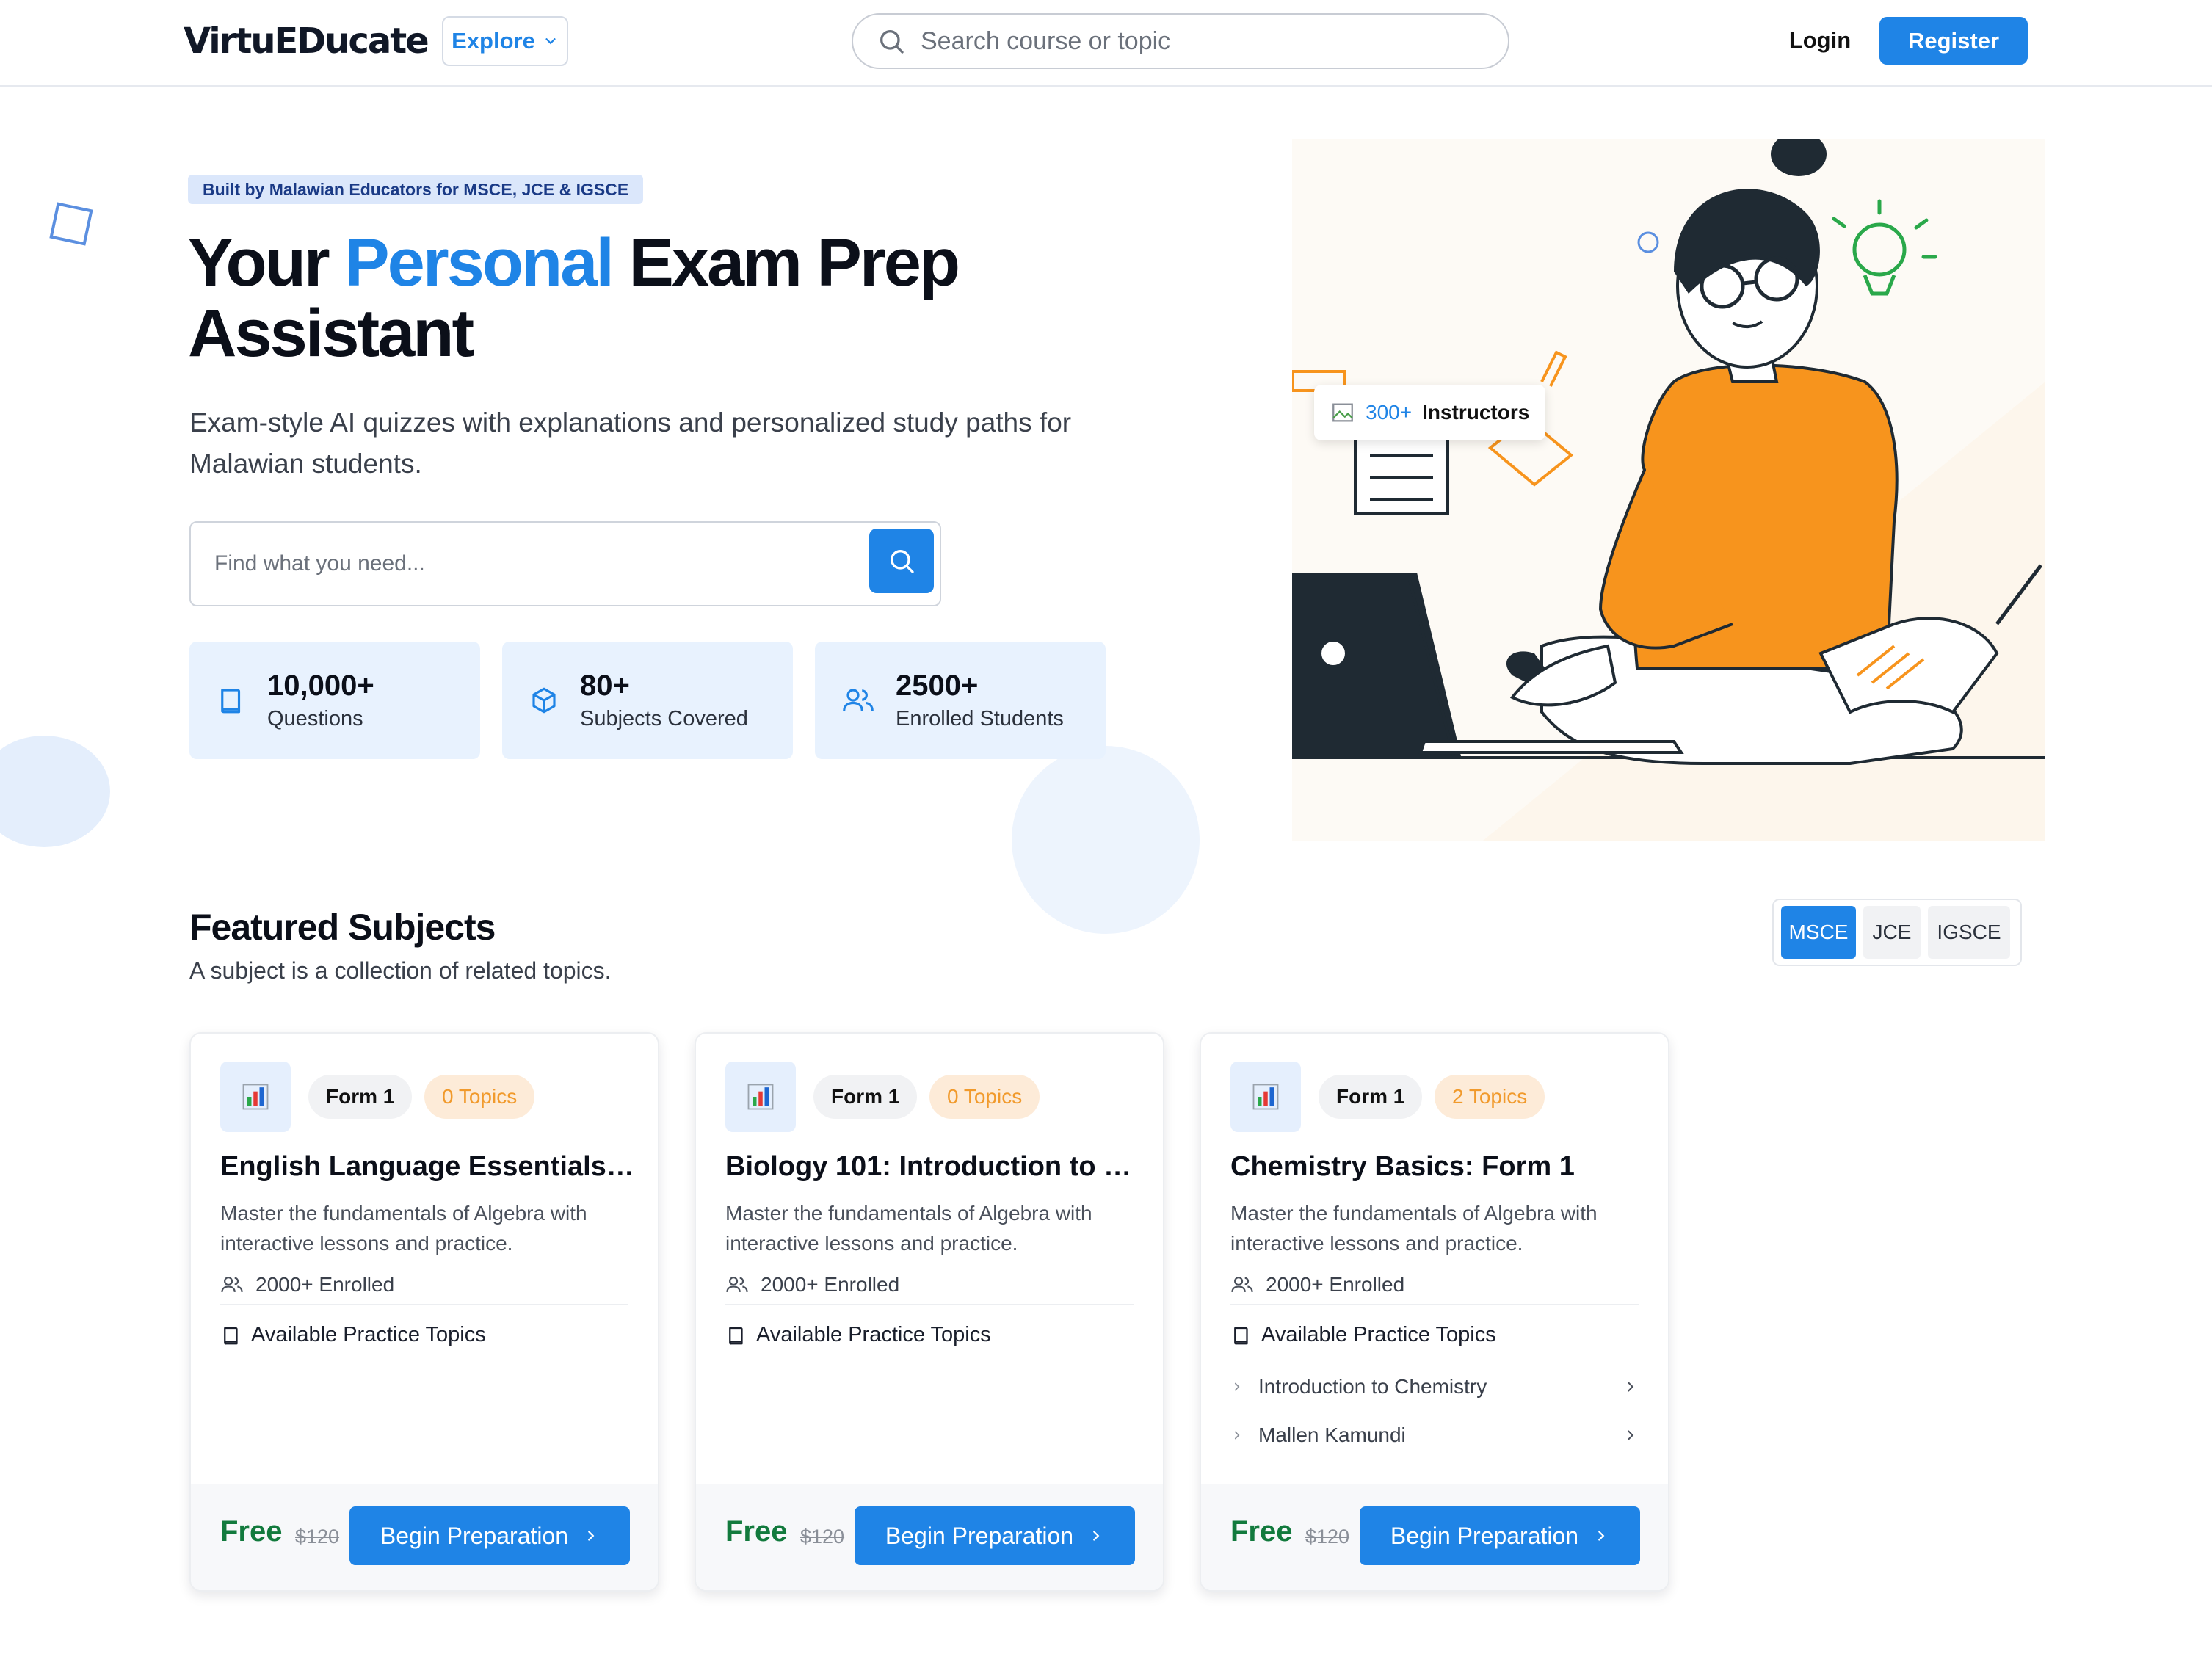  I want to click on chevron-down-icon, so click(550, 41).